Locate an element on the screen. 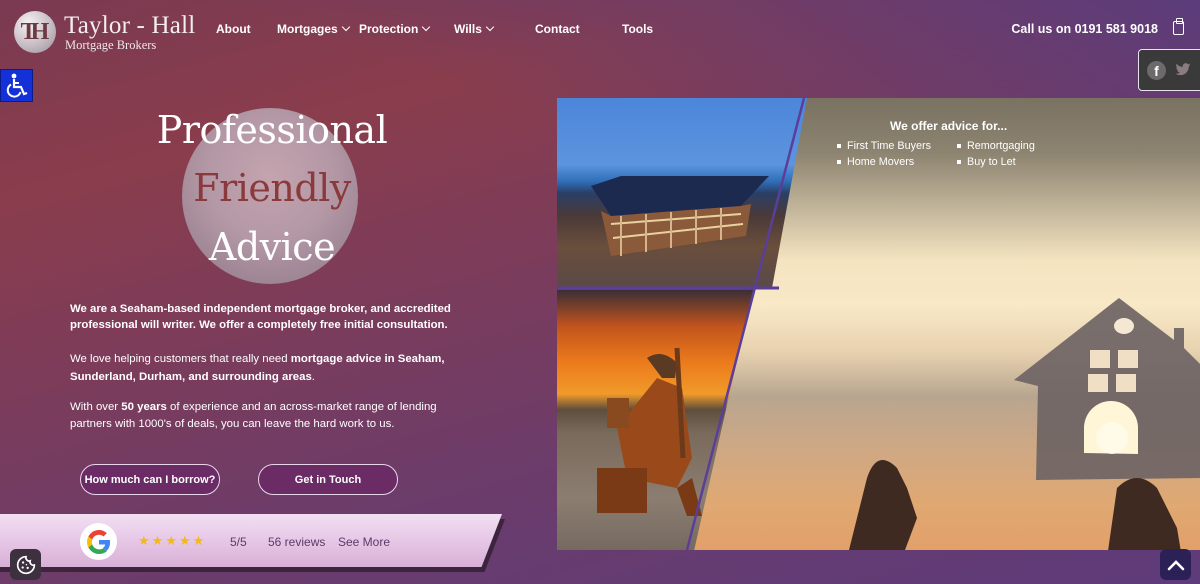  clipboard-icon is located at coordinates (1178, 26).